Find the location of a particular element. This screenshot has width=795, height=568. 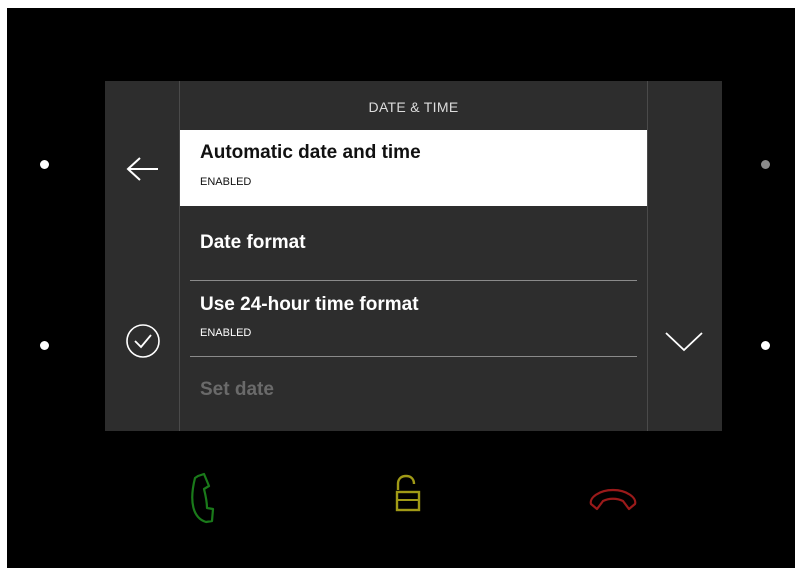

hang-up-button is located at coordinates (613, 498).